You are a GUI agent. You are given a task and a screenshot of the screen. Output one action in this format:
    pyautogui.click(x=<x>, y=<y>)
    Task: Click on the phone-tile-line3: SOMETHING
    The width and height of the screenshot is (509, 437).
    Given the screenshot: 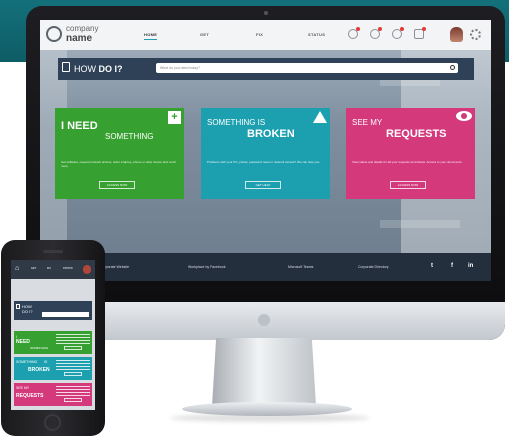 What is the action you would take?
    pyautogui.click(x=39, y=348)
    